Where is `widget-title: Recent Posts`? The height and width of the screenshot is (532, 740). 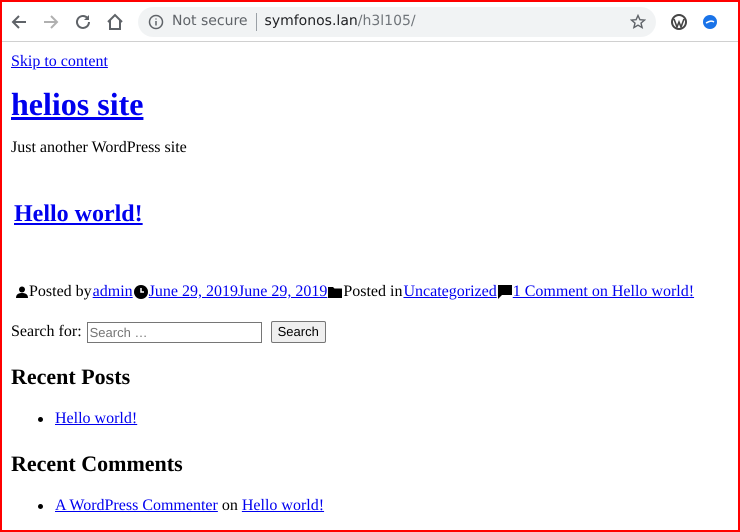 widget-title: Recent Posts is located at coordinates (71, 377).